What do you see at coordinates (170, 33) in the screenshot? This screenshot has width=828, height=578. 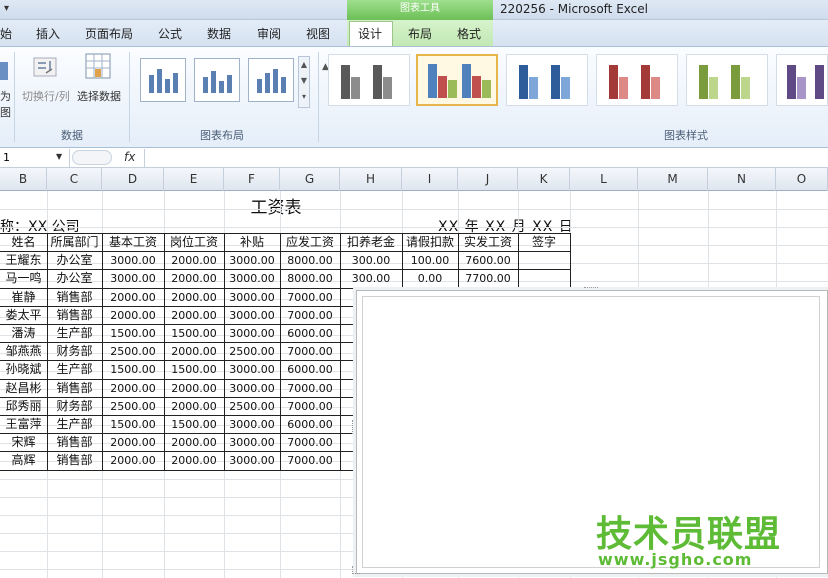 I see `tab-formulas: 公式` at bounding box center [170, 33].